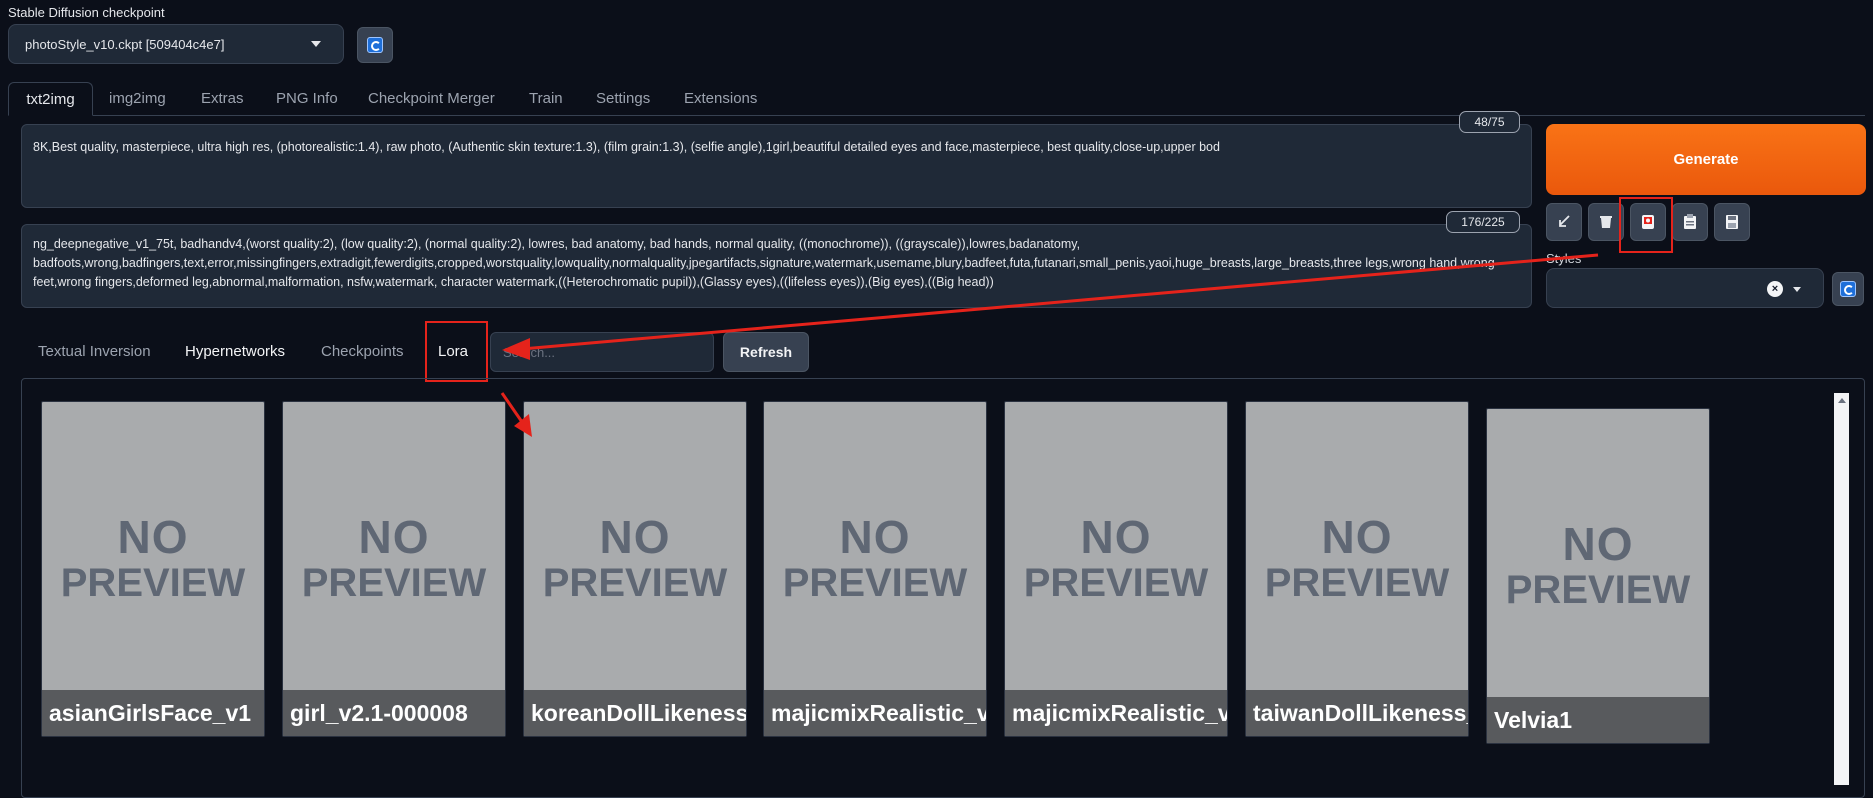 This screenshot has width=1873, height=798. Describe the element at coordinates (516, 349) in the screenshot. I see `arrowhead-lora` at that location.